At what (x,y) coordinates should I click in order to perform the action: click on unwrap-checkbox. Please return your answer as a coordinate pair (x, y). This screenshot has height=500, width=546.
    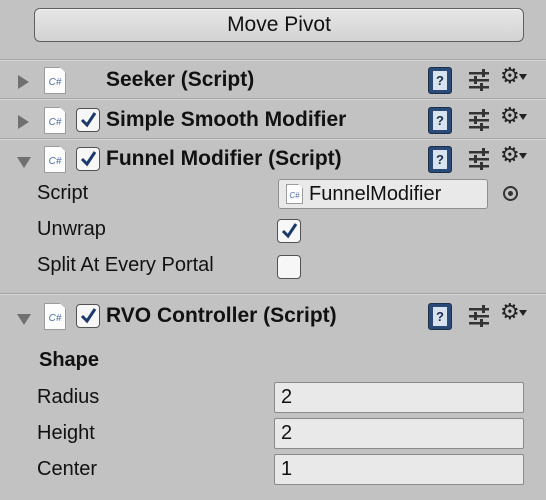
    Looking at the image, I should click on (289, 231).